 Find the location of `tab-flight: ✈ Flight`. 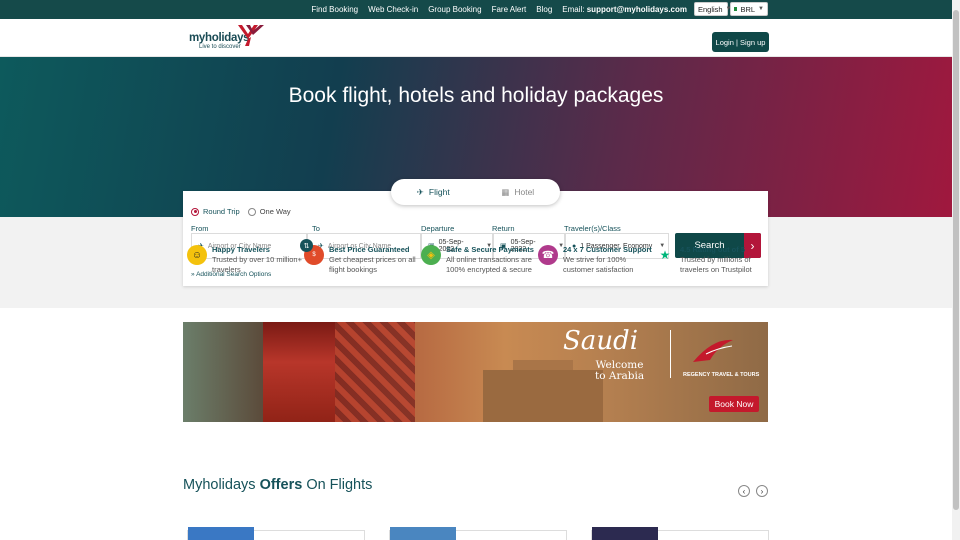

tab-flight: ✈ Flight is located at coordinates (433, 192).